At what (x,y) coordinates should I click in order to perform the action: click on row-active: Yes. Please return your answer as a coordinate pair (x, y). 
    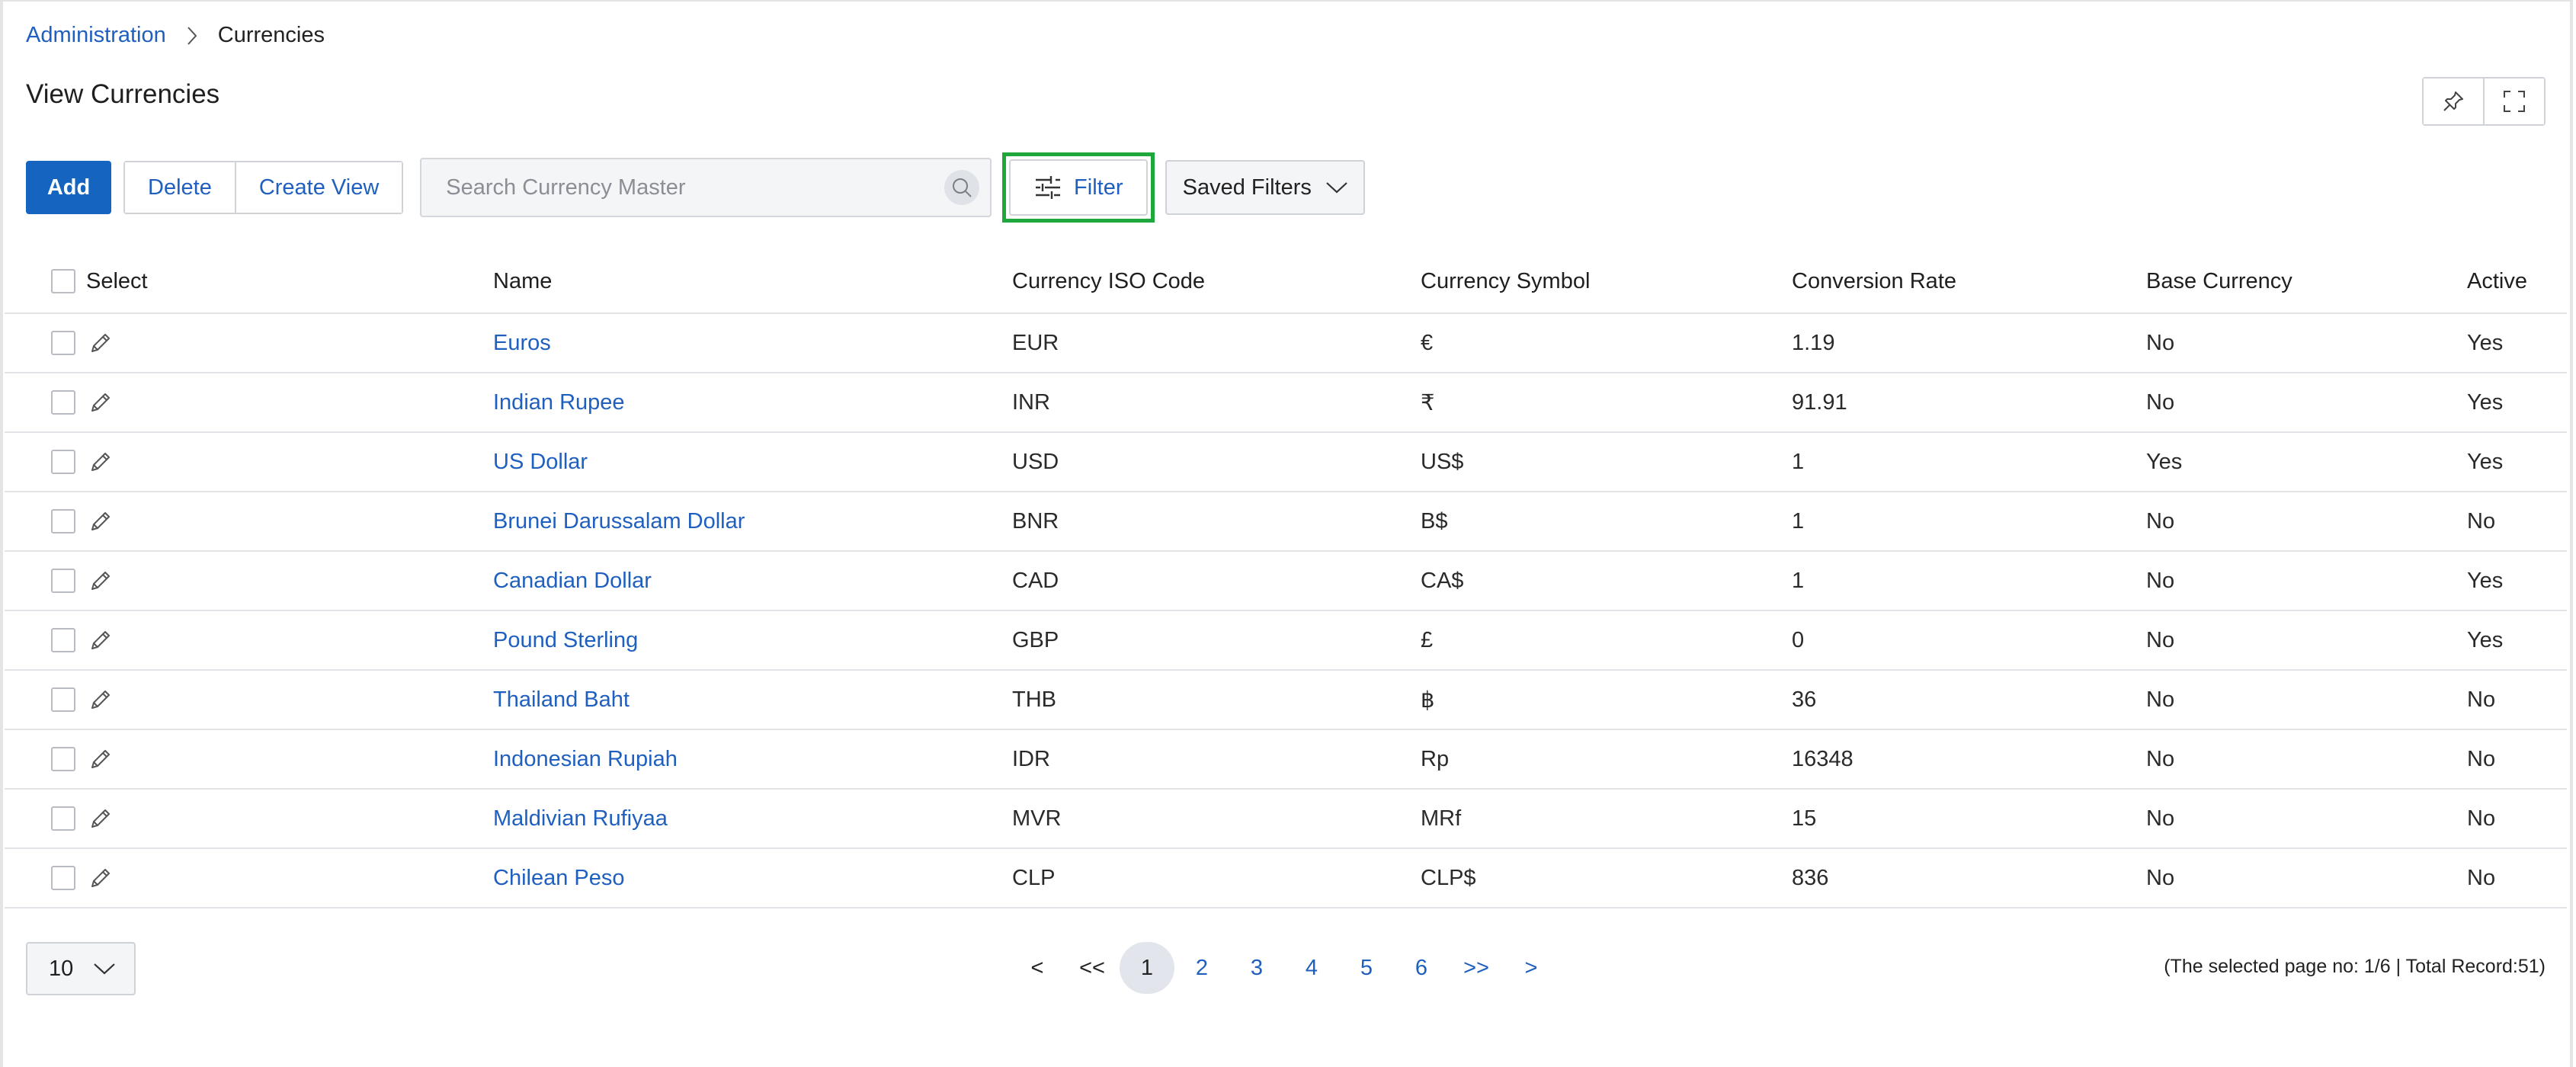
    Looking at the image, I should click on (2517, 640).